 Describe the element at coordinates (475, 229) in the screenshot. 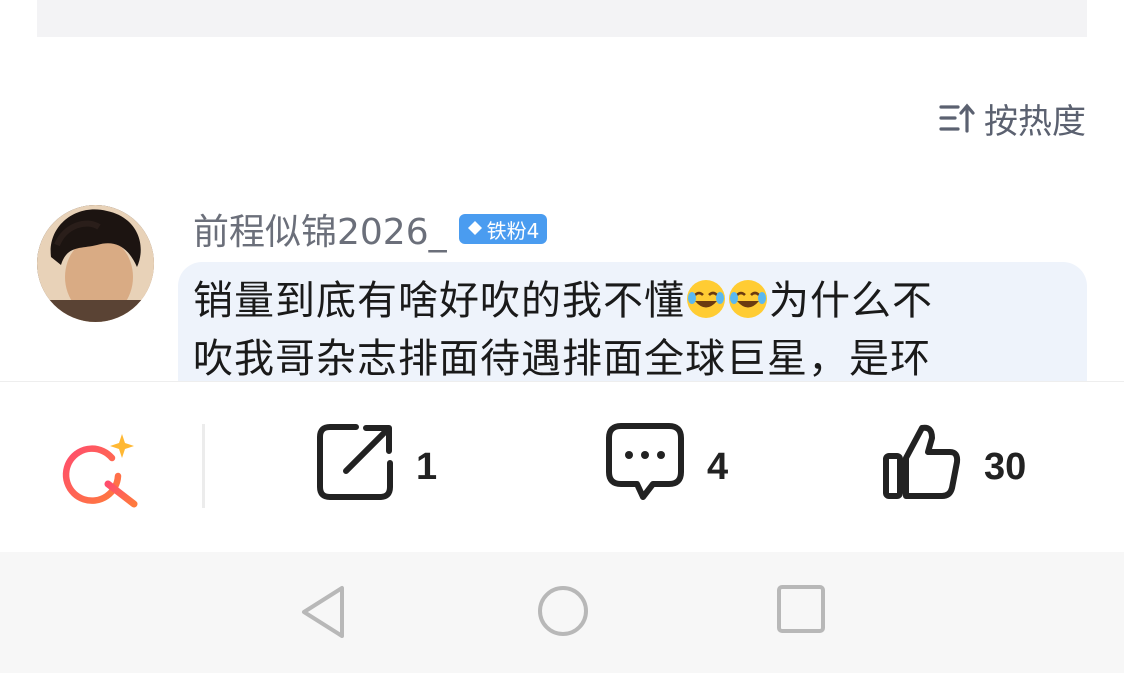

I see `diamond-icon` at that location.